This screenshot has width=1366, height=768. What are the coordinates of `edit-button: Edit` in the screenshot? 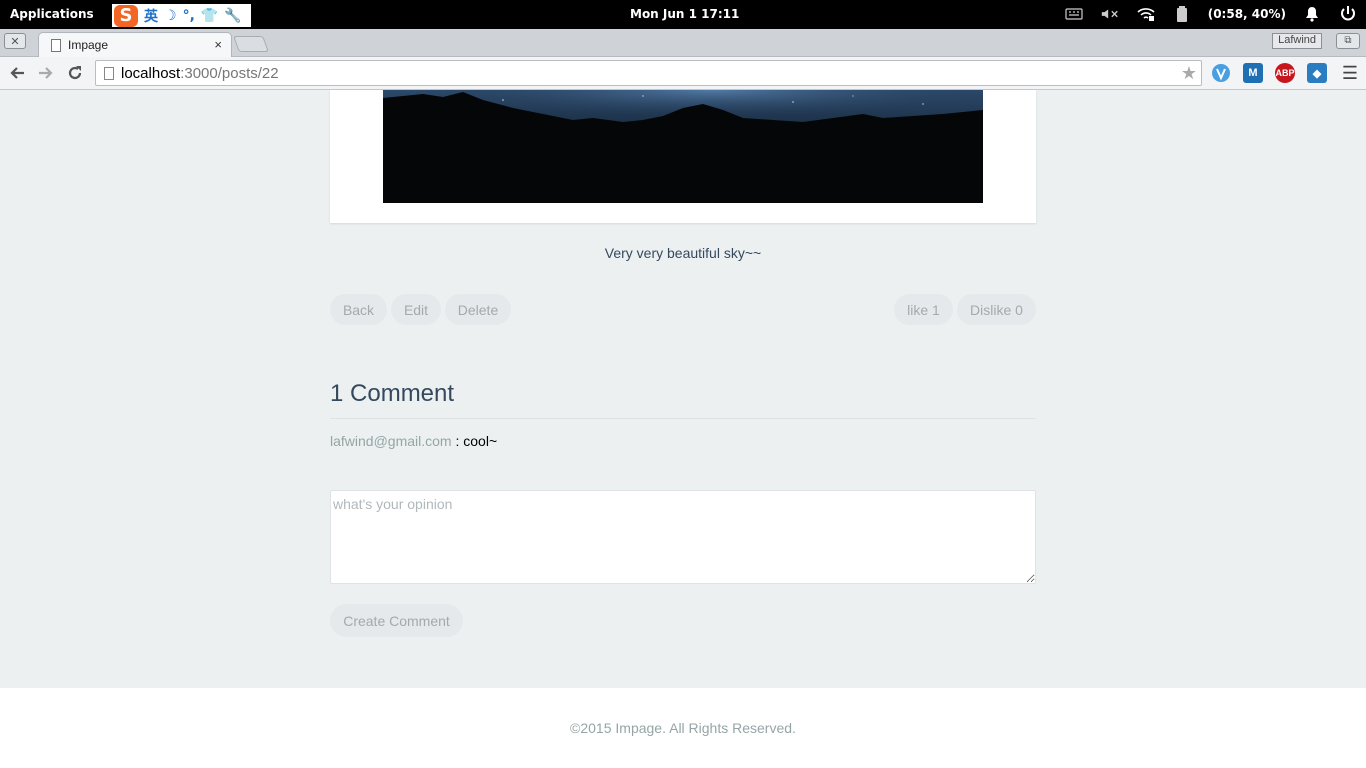 It's located at (416, 309).